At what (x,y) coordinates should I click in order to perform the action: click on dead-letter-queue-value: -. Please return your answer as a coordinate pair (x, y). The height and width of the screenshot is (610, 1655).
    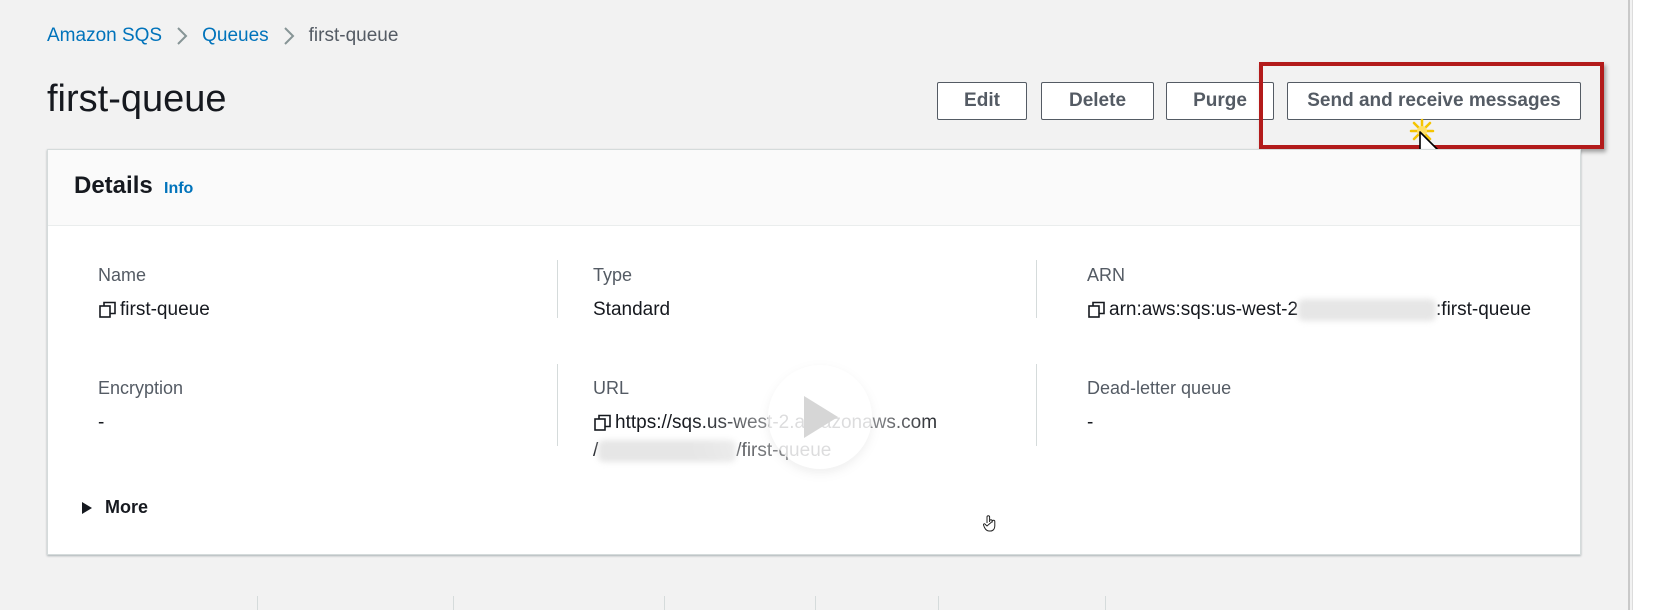
    Looking at the image, I should click on (1090, 422).